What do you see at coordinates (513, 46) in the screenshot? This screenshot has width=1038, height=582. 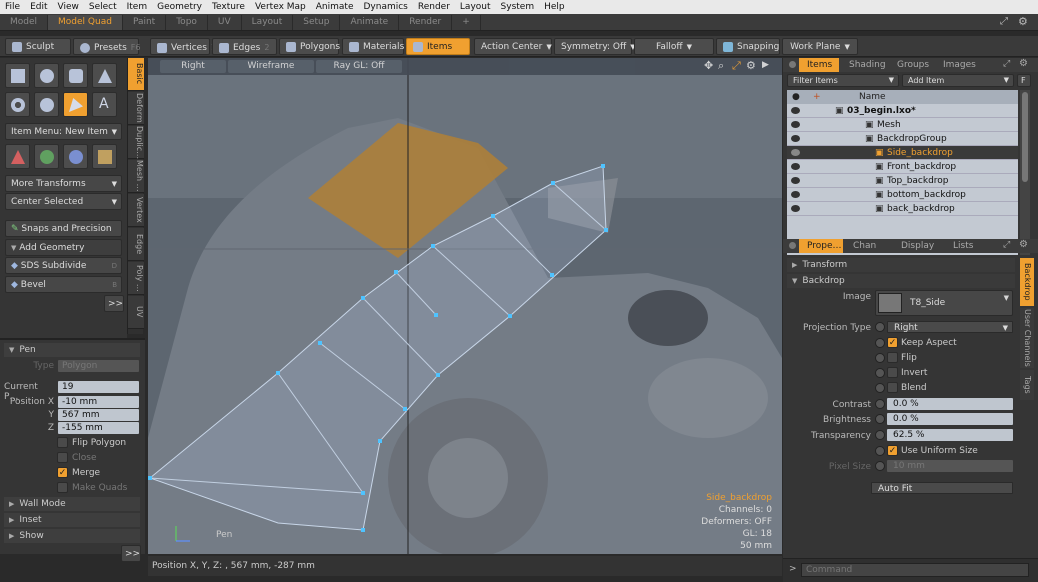 I see `action-center-dropdown: Action Center ▼` at bounding box center [513, 46].